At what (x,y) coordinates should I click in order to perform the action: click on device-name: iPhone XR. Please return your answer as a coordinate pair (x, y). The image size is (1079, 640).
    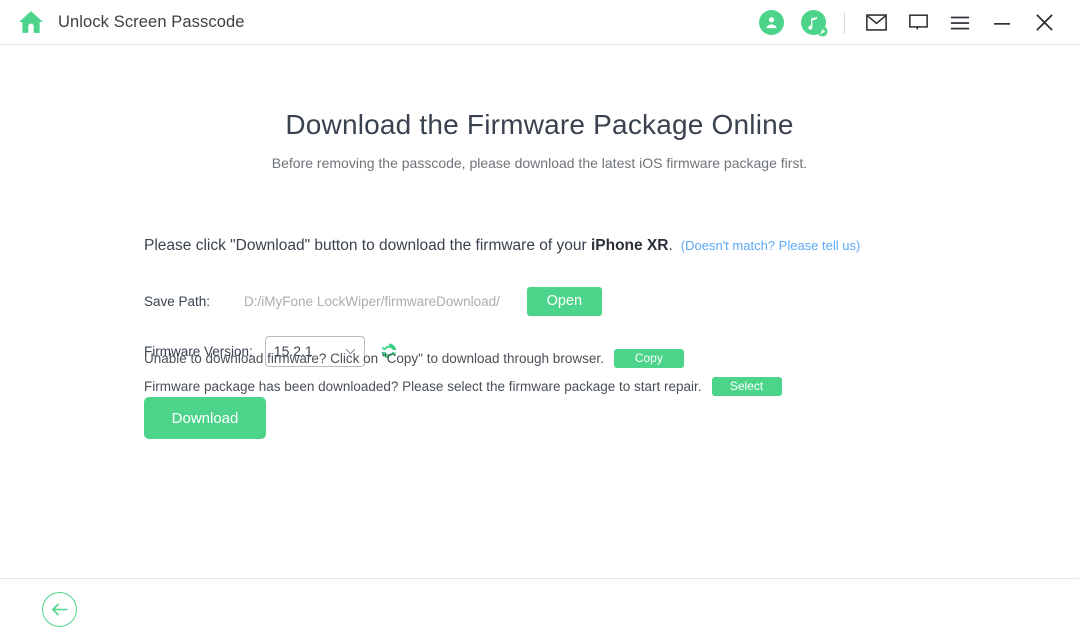
    Looking at the image, I should click on (629, 245).